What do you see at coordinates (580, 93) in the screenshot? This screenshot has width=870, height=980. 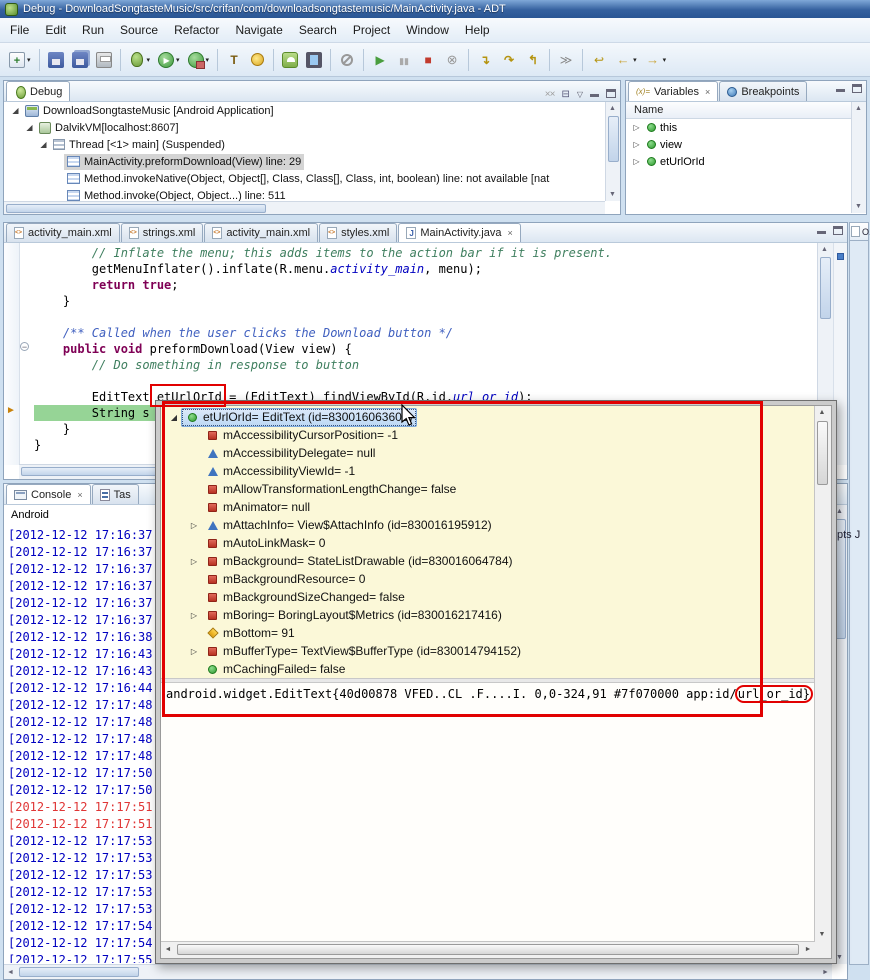 I see `view-menu-button` at bounding box center [580, 93].